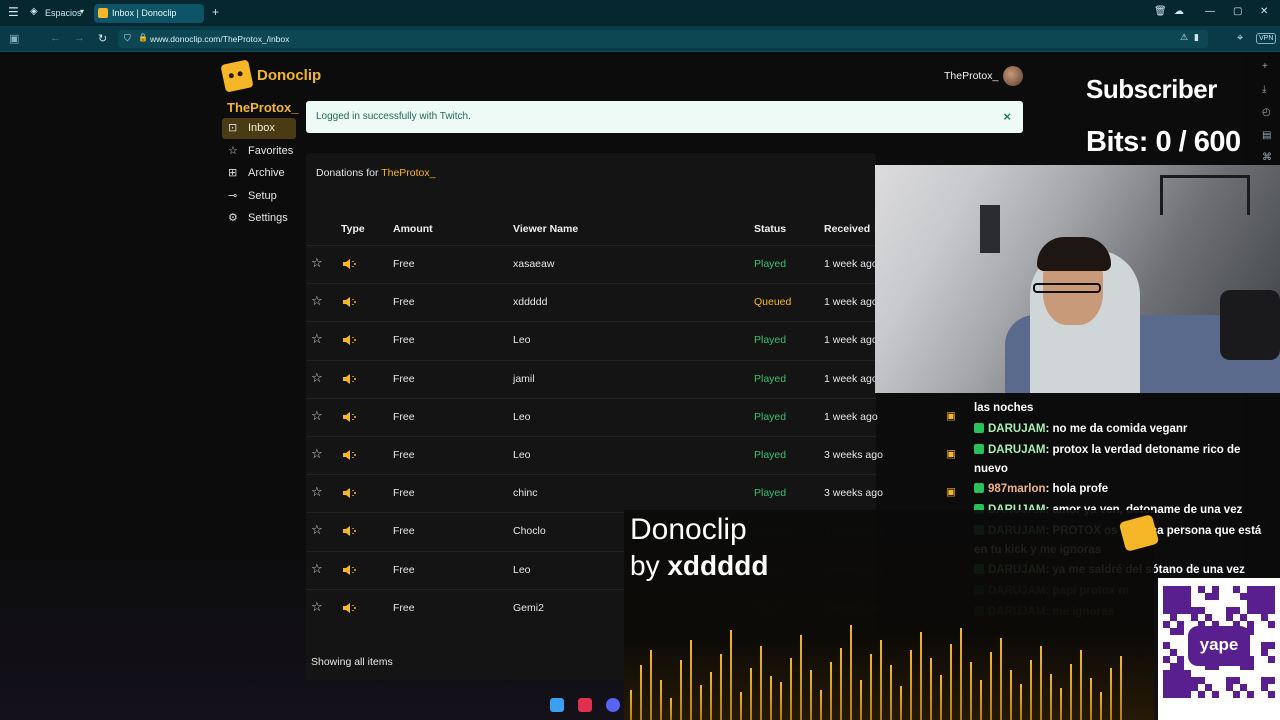  I want to click on heading-channel: TheProtox_, so click(408, 173).